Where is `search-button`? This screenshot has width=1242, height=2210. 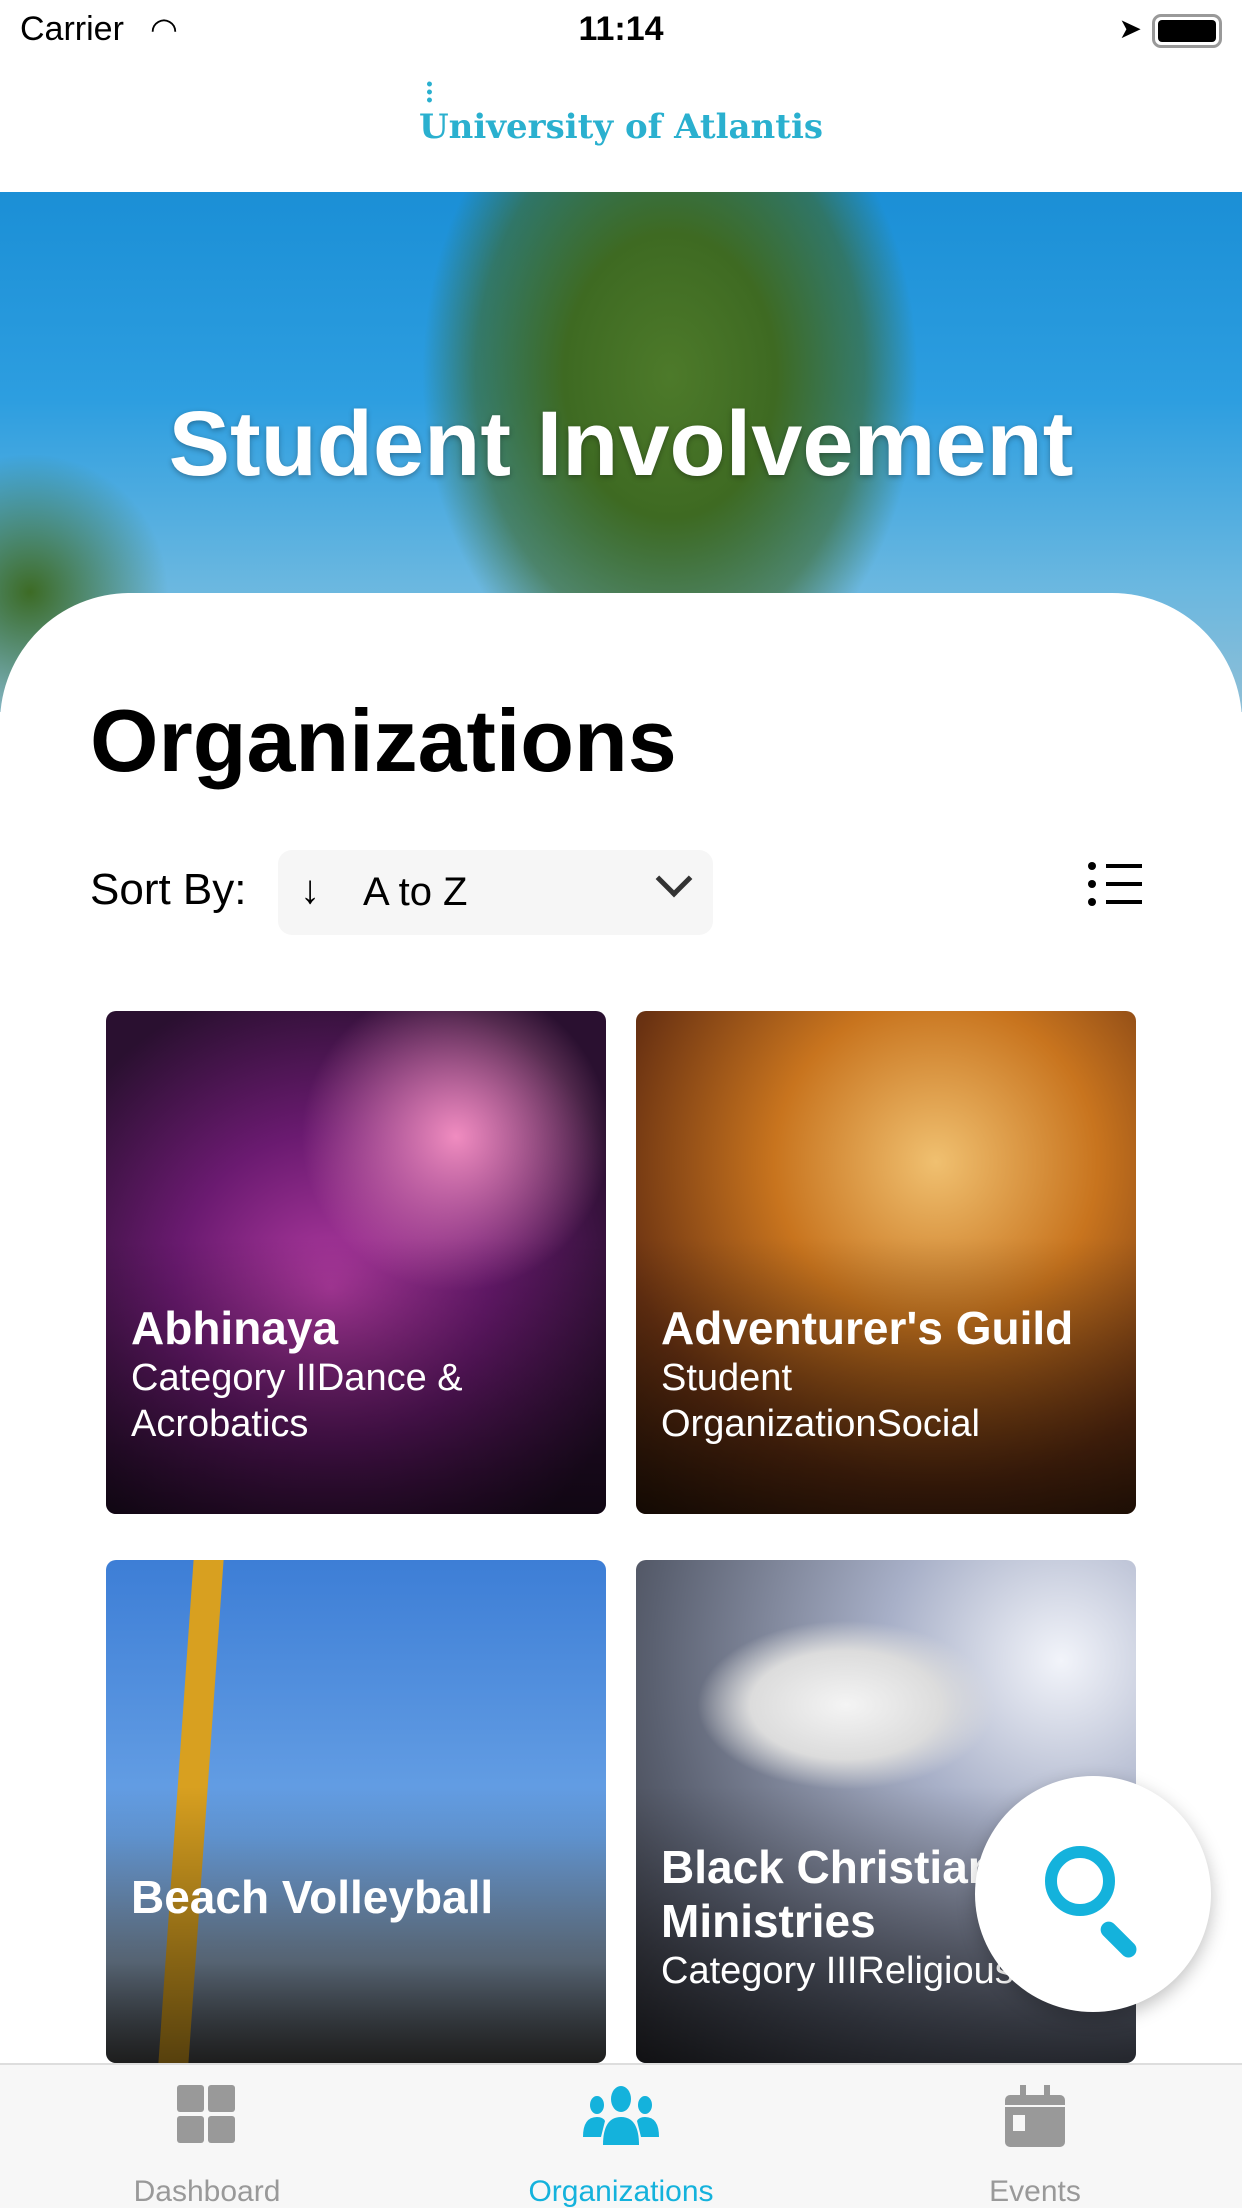
search-button is located at coordinates (1093, 1894).